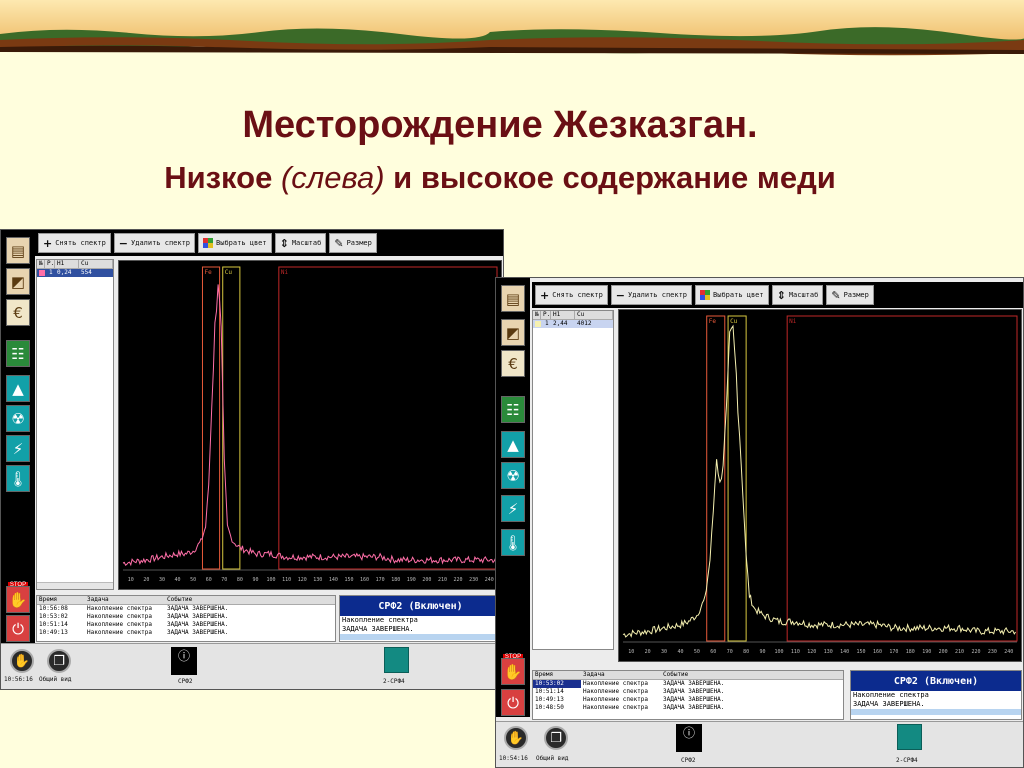  Describe the element at coordinates (545, 295) in the screenshot. I see `plus-icon: +` at that location.